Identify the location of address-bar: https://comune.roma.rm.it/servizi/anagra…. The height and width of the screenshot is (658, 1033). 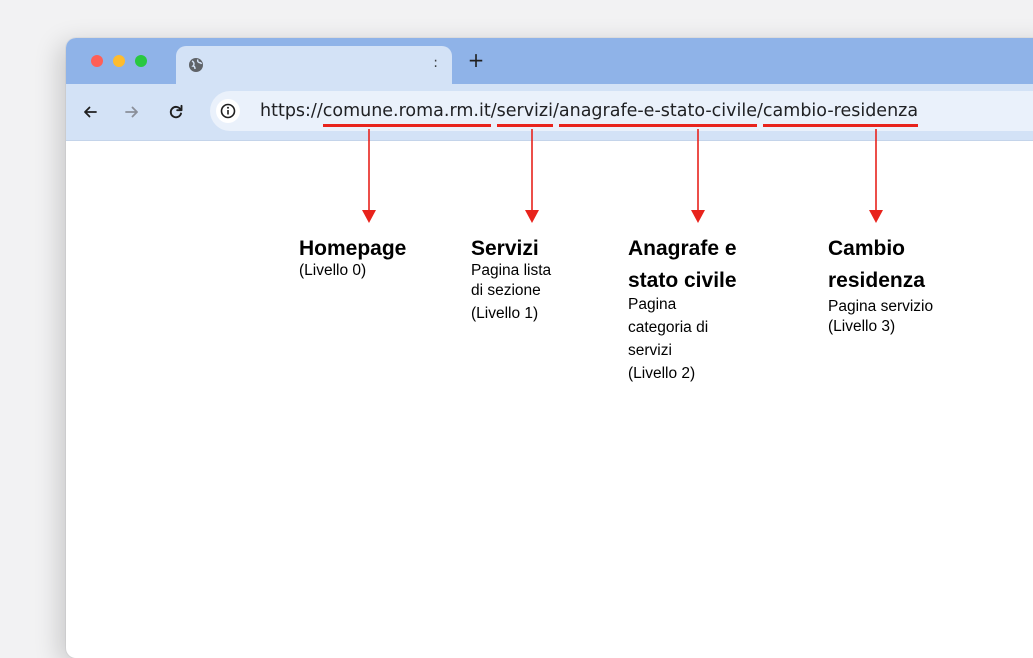
(621, 111).